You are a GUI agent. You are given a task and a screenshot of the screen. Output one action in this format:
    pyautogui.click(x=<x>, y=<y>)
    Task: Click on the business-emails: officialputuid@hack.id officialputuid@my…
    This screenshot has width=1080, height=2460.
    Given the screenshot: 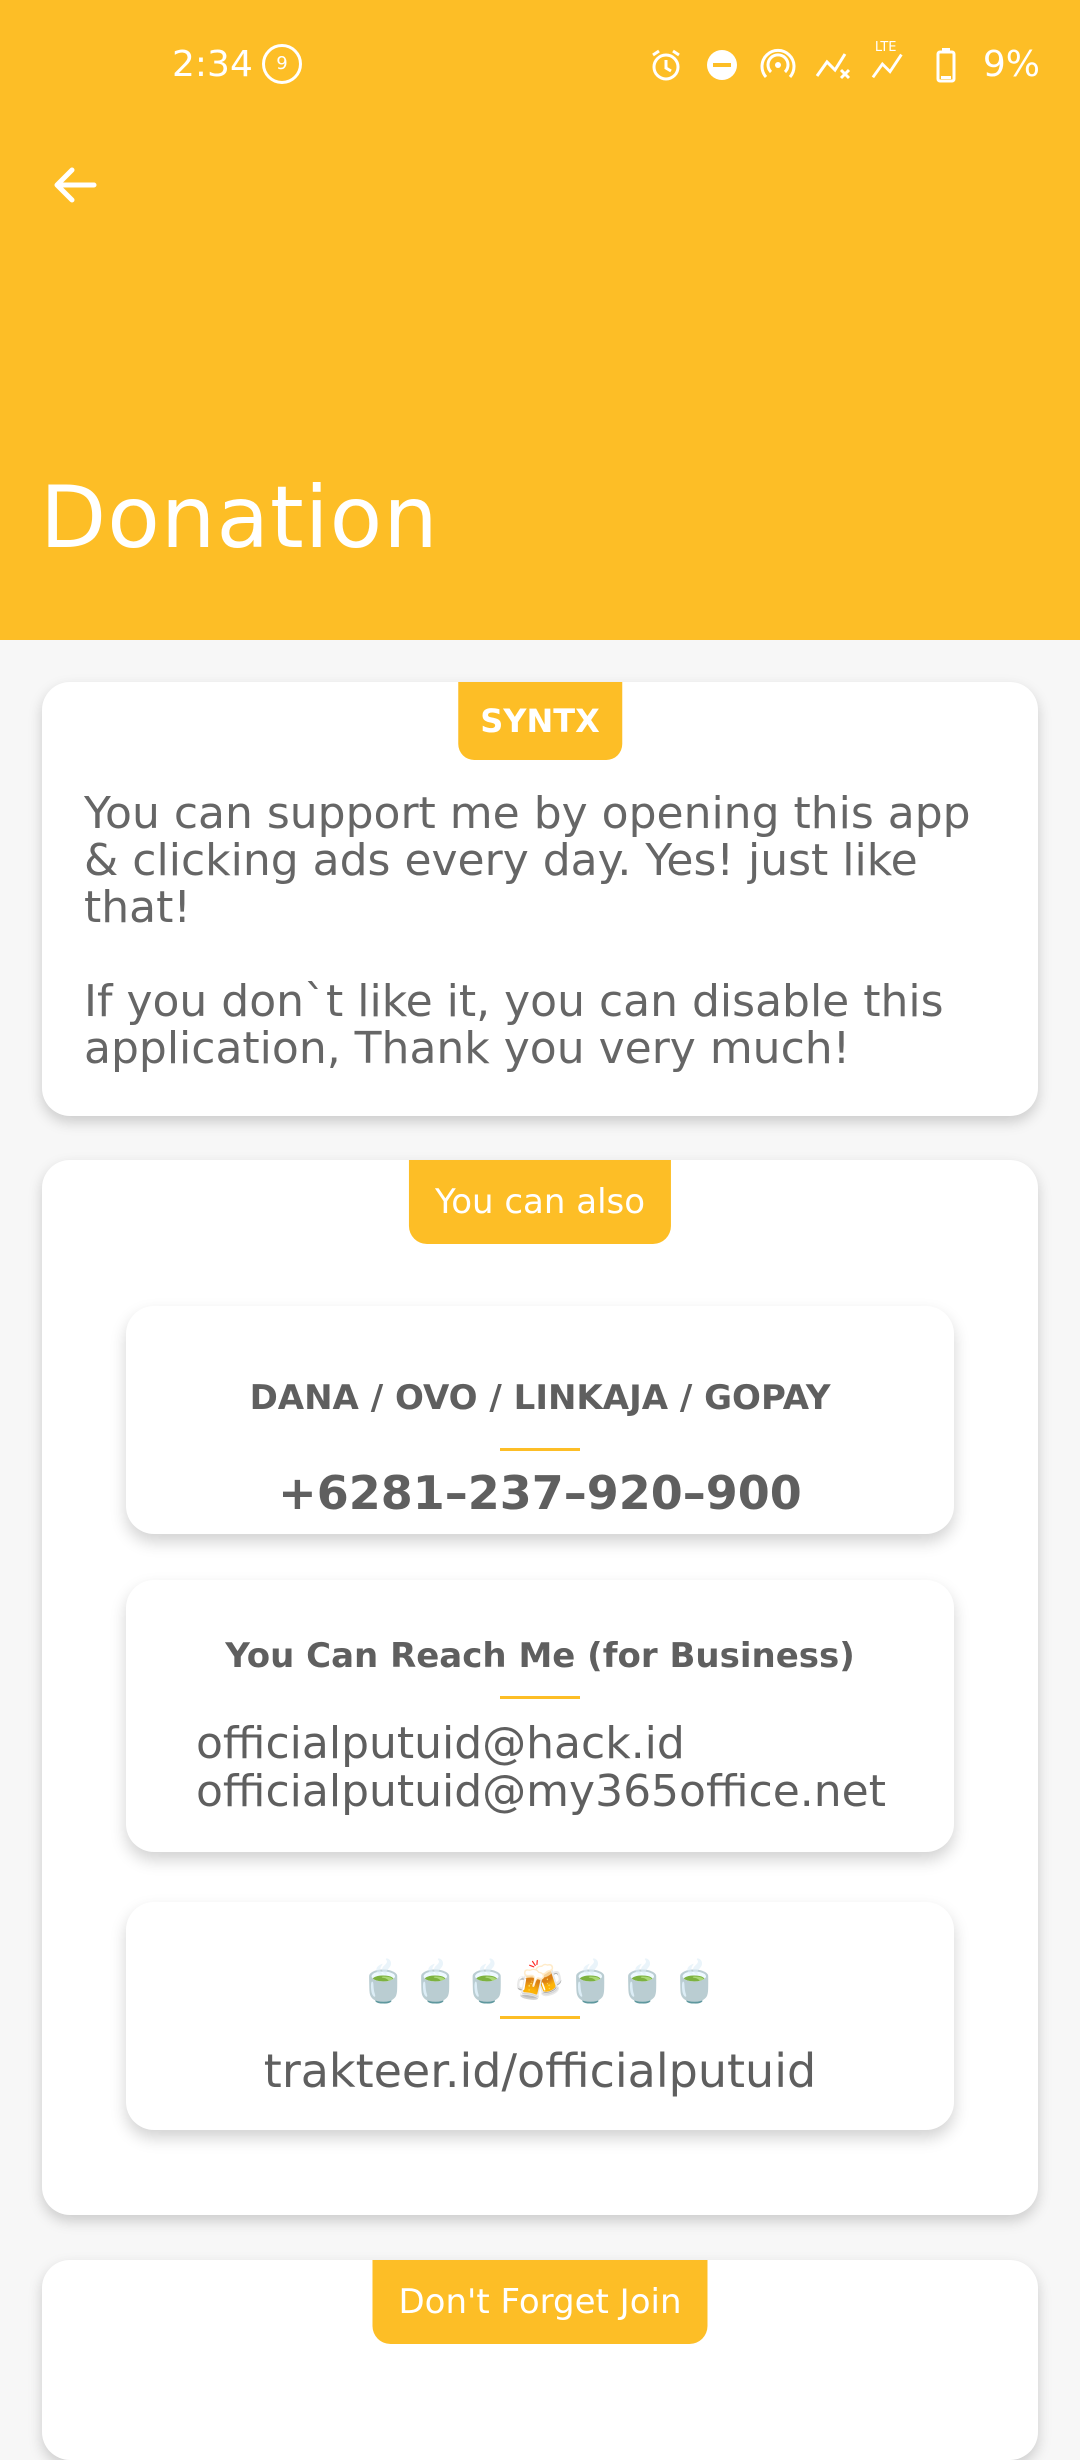 What is the action you would take?
    pyautogui.click(x=555, y=1768)
    